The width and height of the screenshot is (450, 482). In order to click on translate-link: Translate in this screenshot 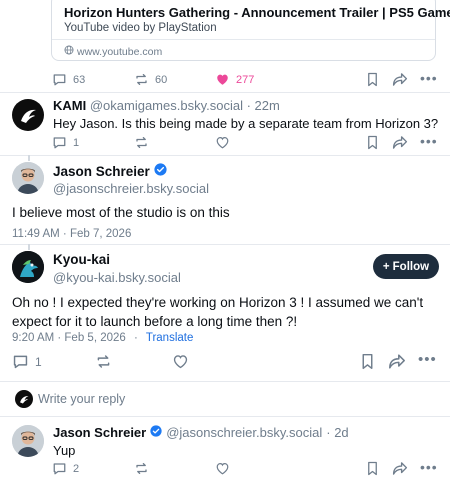, I will do `click(170, 338)`.